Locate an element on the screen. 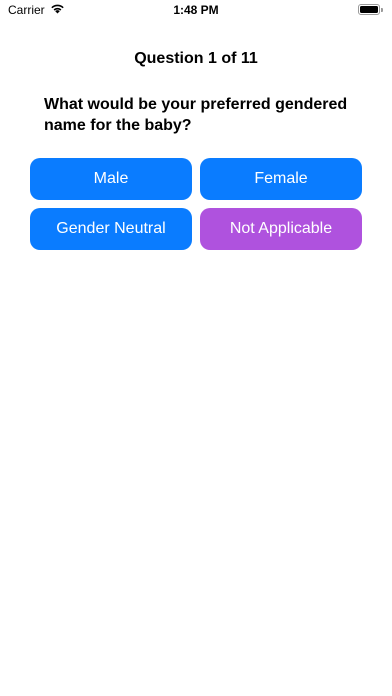 This screenshot has height=696, width=392. status-right is located at coordinates (370, 9).